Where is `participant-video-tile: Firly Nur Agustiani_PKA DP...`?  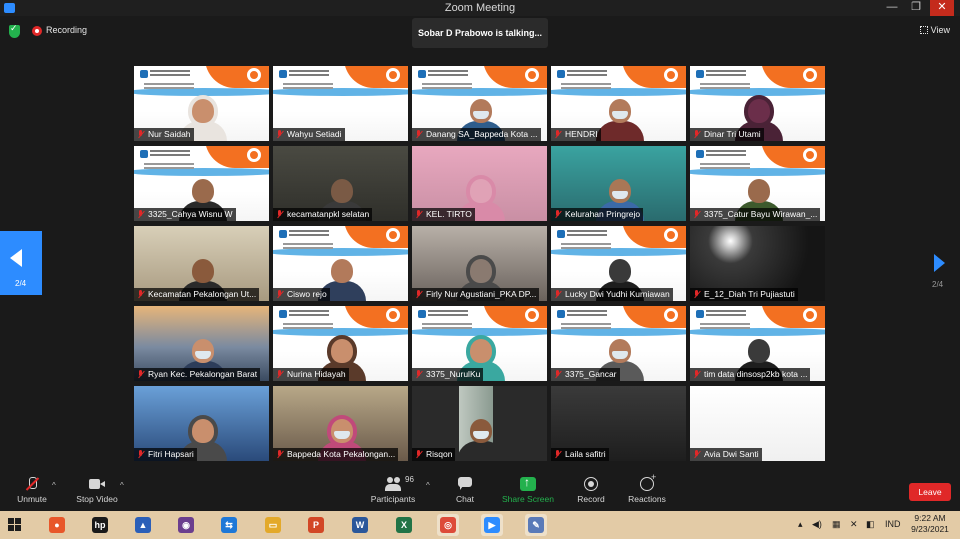 participant-video-tile: Firly Nur Agustiani_PKA DP... is located at coordinates (479, 263).